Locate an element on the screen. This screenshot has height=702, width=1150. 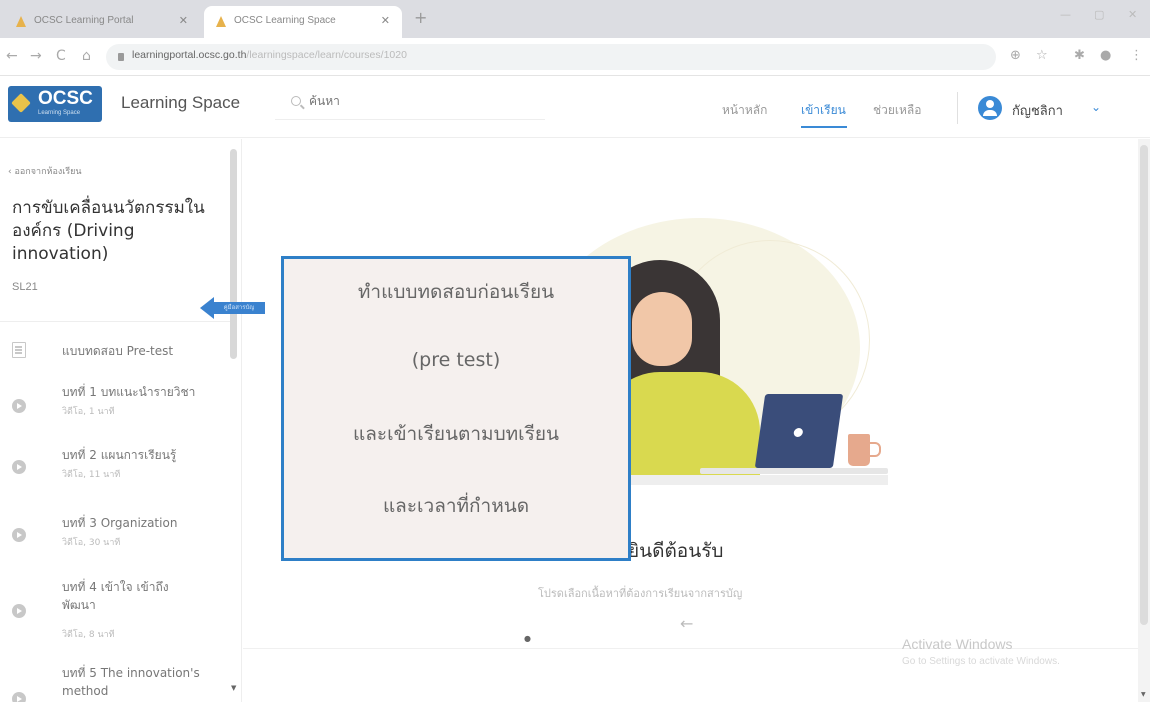
callout-line-2: (pre test) is located at coordinates (456, 360).